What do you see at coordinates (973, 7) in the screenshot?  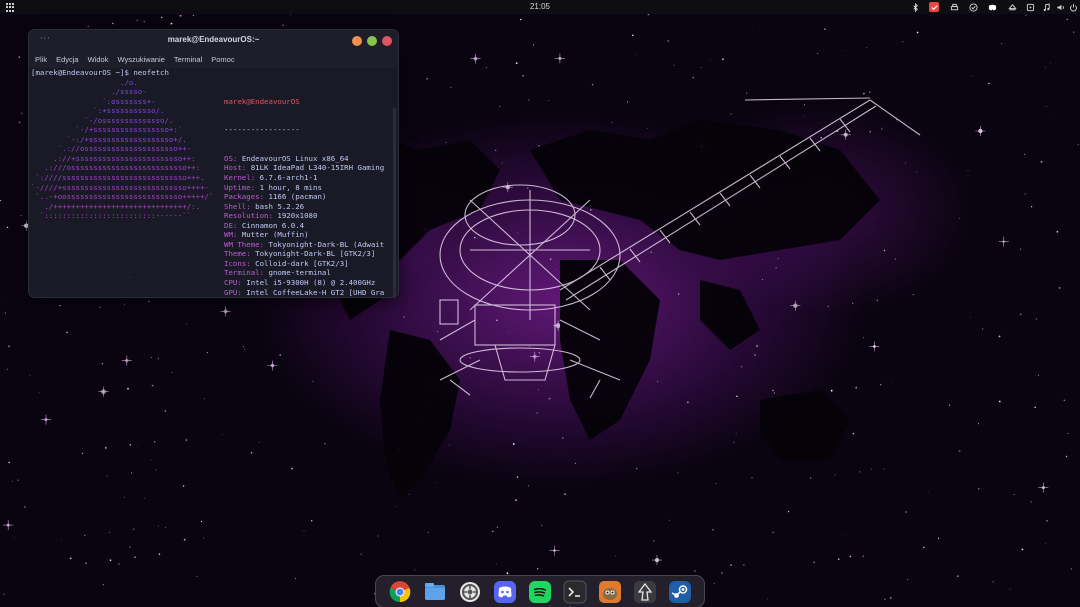 I see `check-circle-icon` at bounding box center [973, 7].